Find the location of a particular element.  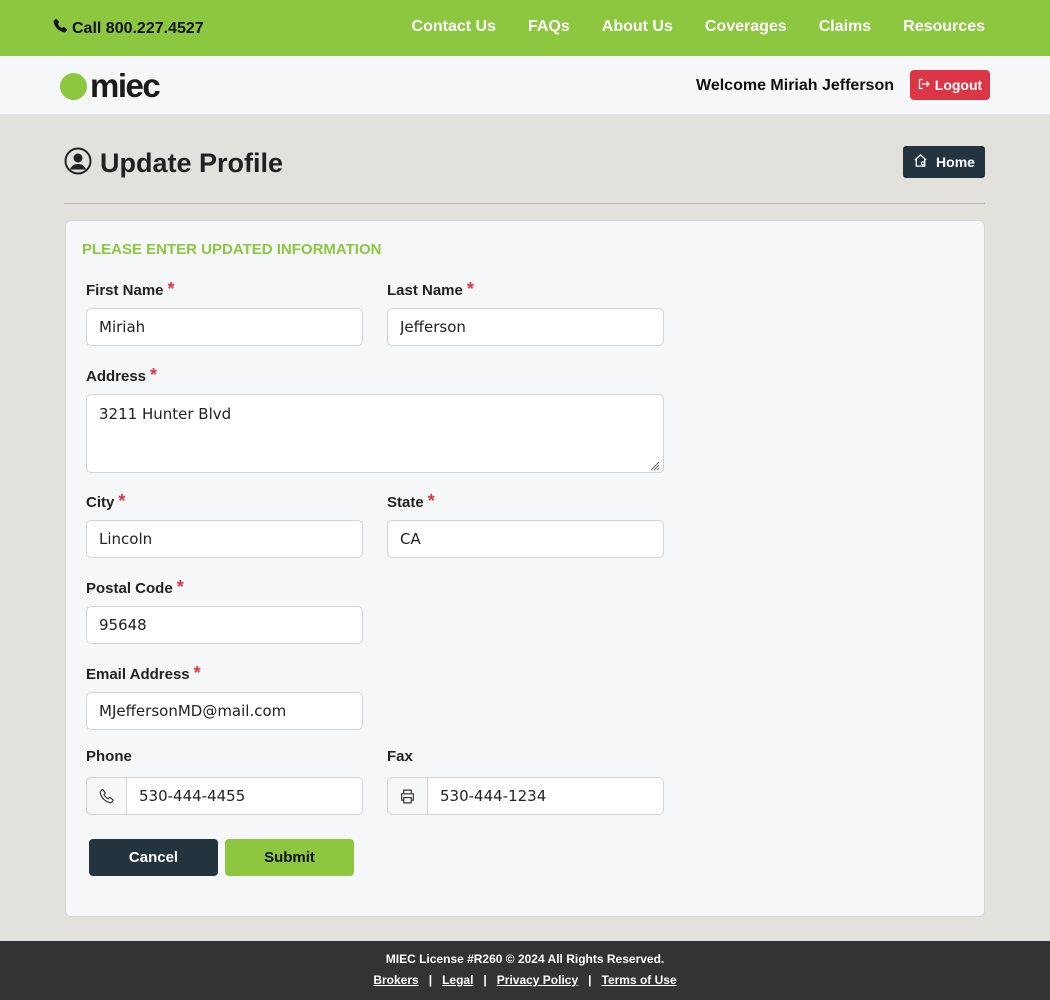

fax-label: Fax is located at coordinates (400, 756).